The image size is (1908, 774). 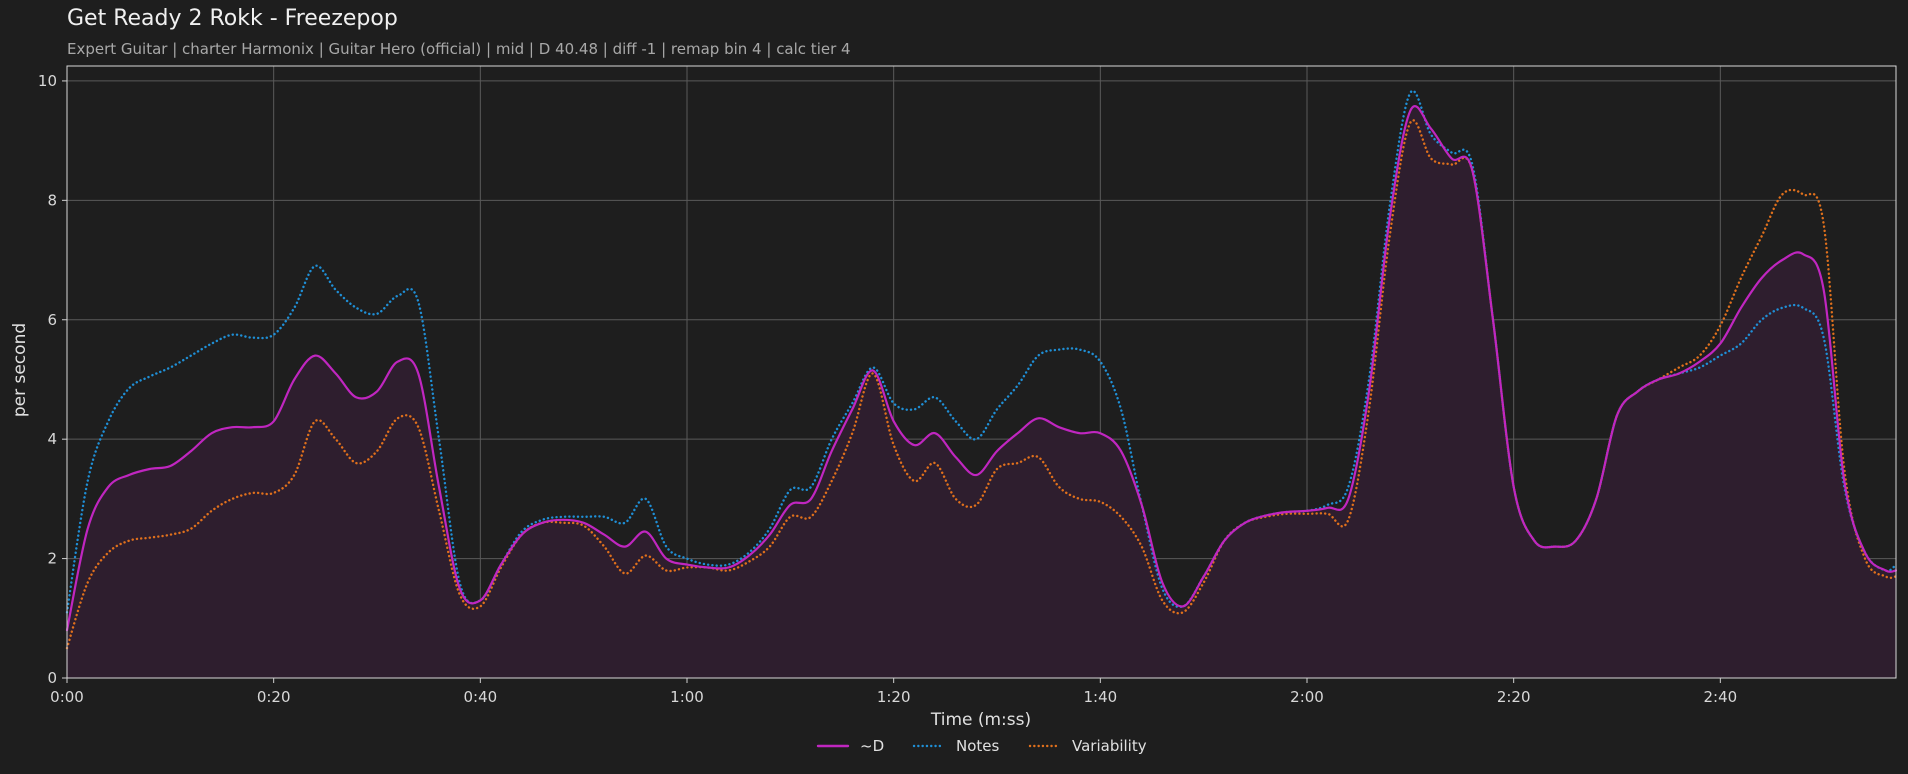 I want to click on y-tick-label: 0, so click(x=52, y=678).